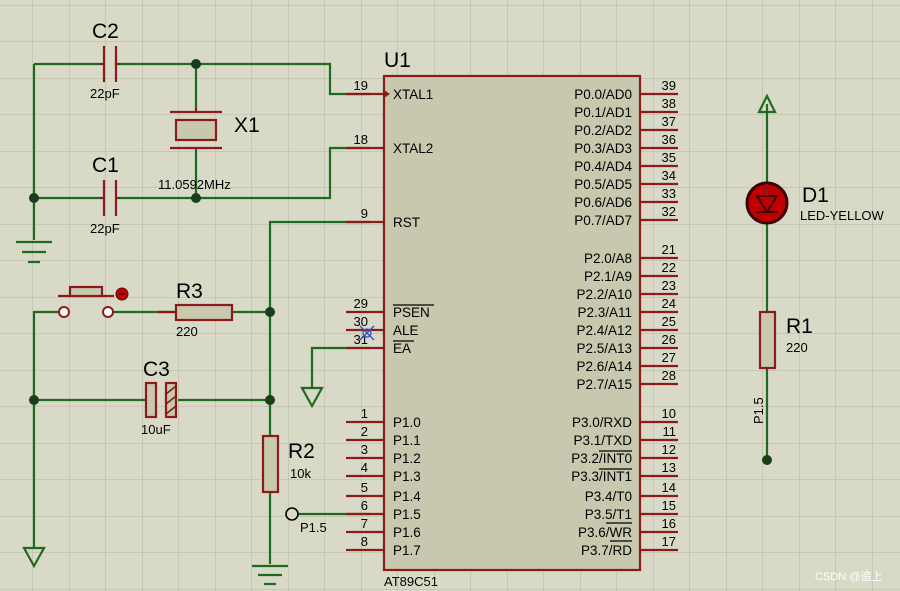  What do you see at coordinates (602, 422) in the screenshot?
I see `ic-pin-name: P3.0/RXD` at bounding box center [602, 422].